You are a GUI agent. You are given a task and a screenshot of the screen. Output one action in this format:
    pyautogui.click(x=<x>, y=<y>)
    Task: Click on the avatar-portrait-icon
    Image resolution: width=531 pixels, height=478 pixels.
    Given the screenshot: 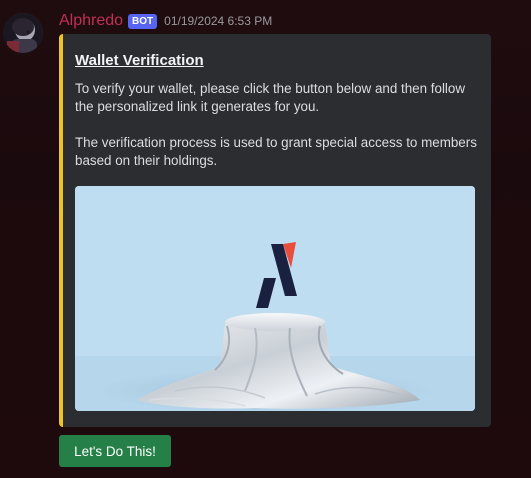 What is the action you would take?
    pyautogui.click(x=23, y=33)
    